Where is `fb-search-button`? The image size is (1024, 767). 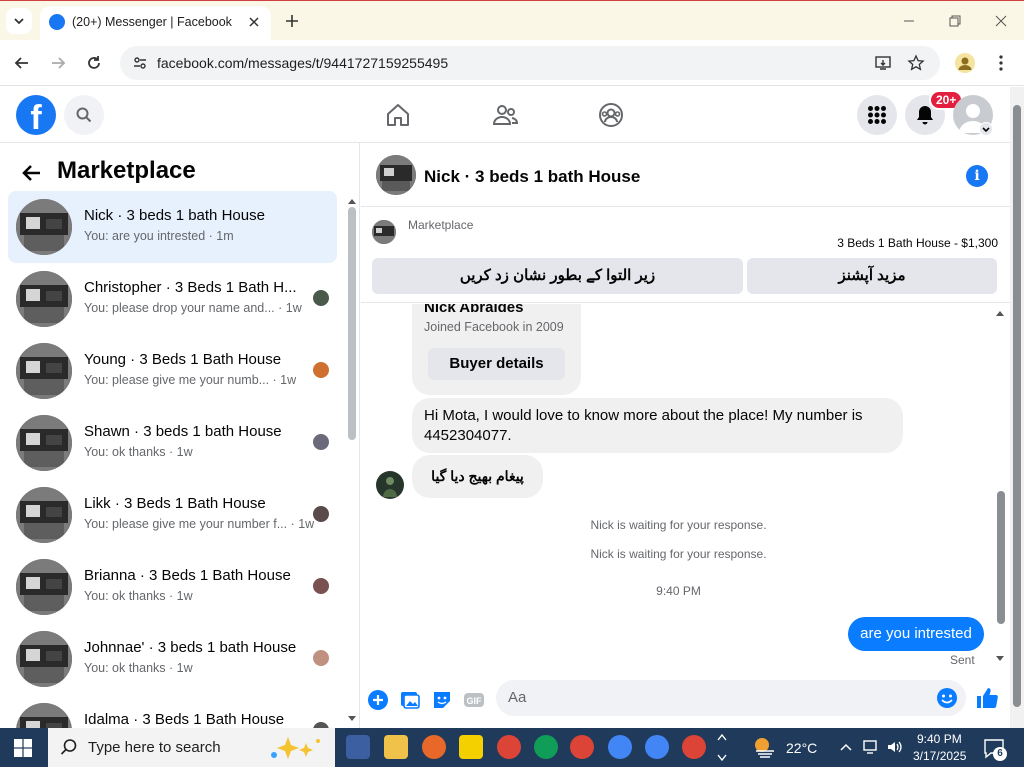 fb-search-button is located at coordinates (84, 115).